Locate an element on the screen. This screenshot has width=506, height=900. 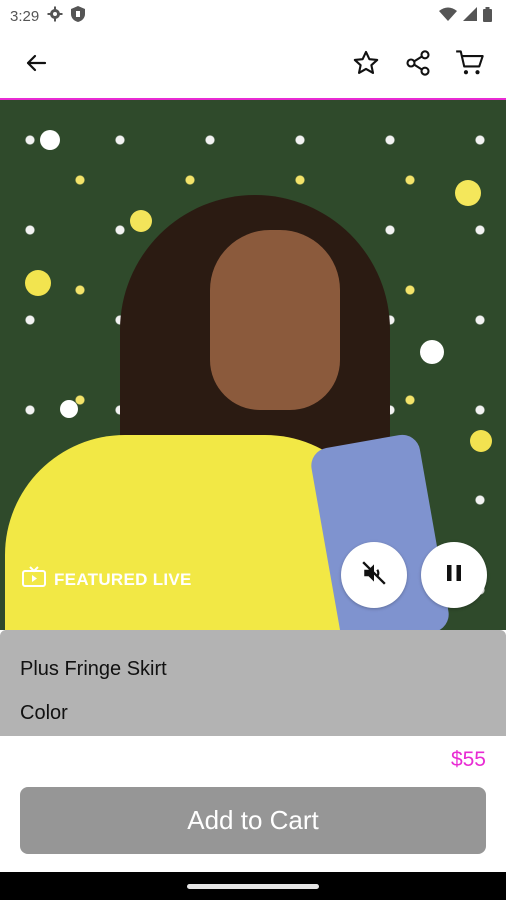
arrow-left-icon is located at coordinates (36, 65).